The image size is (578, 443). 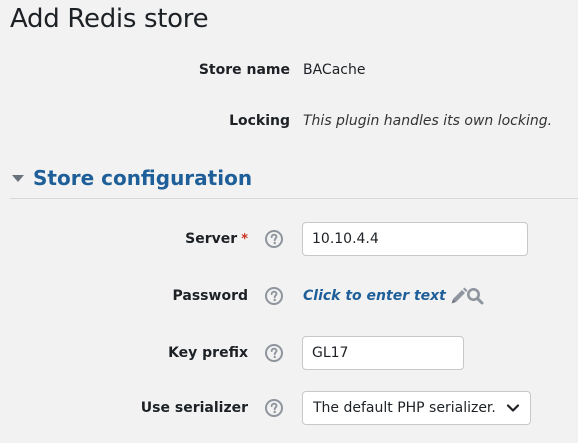 I want to click on password-link-text: Click to enter text, so click(x=374, y=296).